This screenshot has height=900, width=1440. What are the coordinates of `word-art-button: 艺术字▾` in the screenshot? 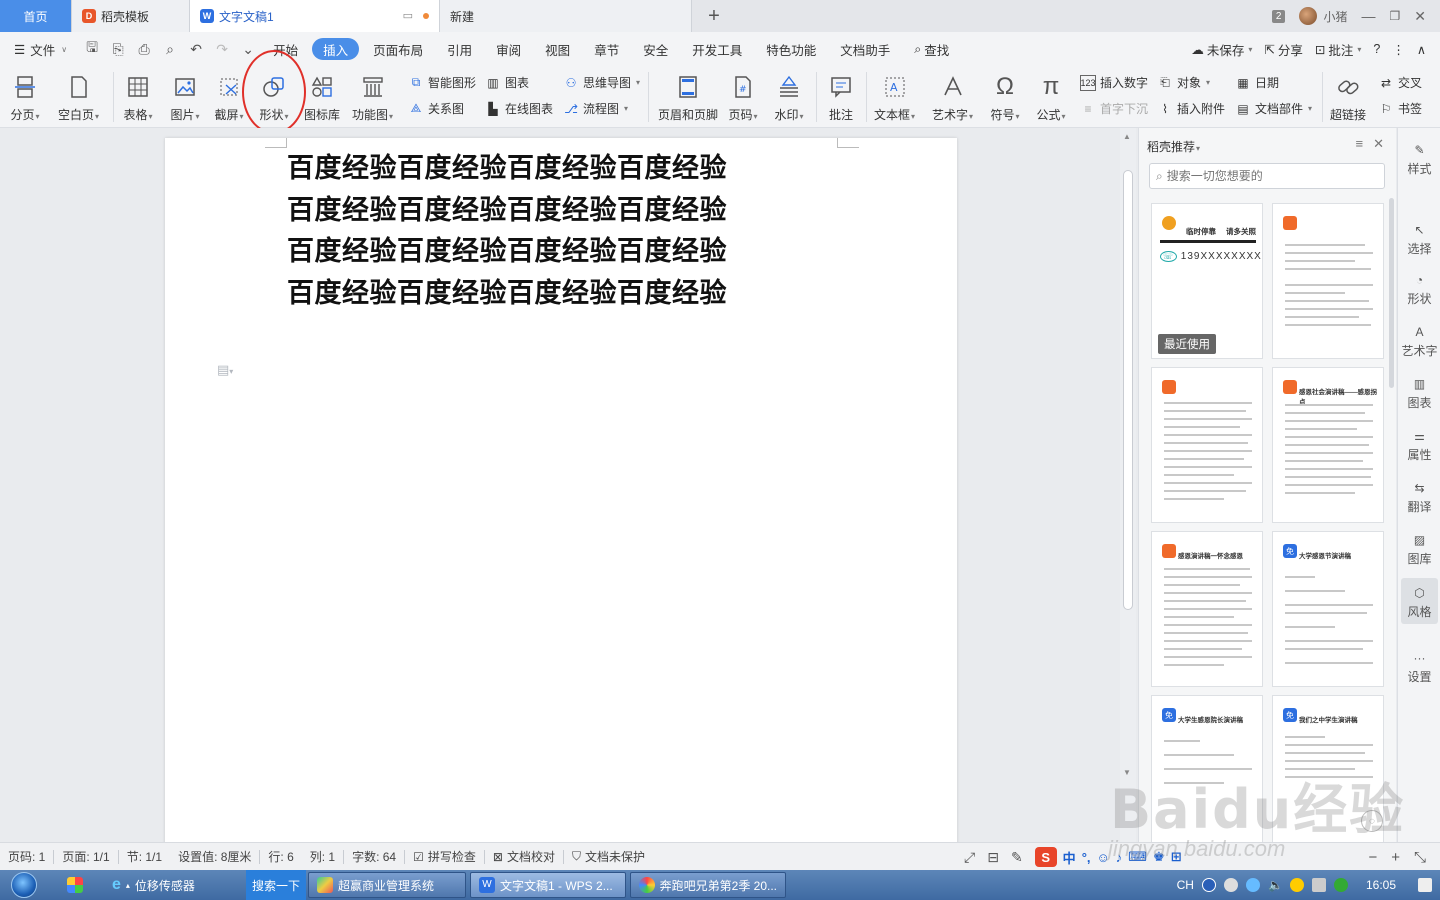 It's located at (952, 97).